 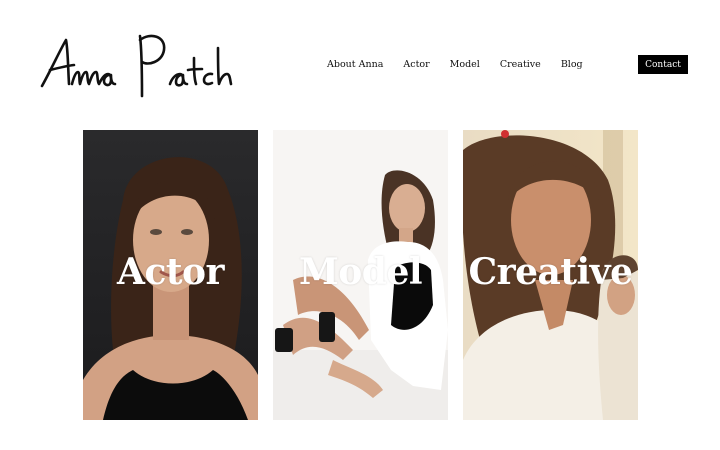 What do you see at coordinates (465, 65) in the screenshot?
I see `nav-item-model: Model` at bounding box center [465, 65].